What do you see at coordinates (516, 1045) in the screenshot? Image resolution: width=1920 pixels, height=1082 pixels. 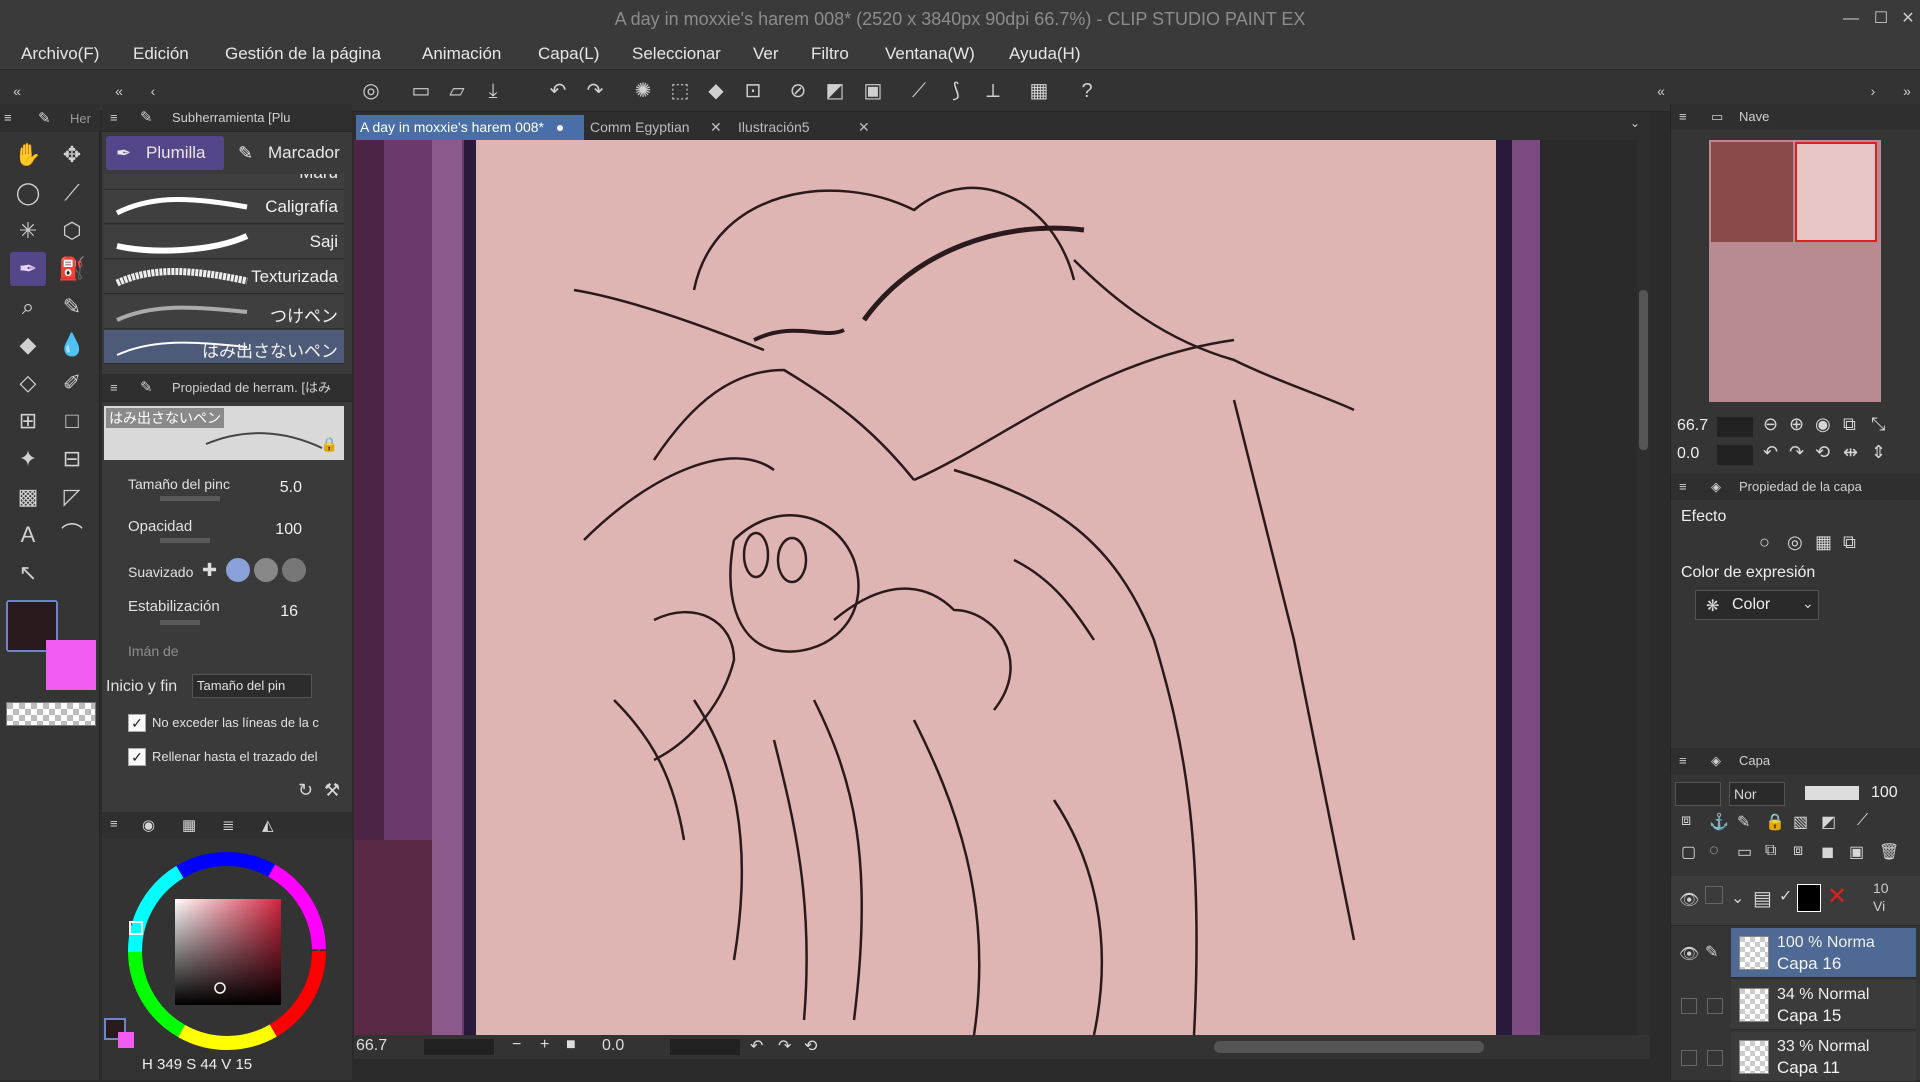 I see `zoom-out-icon: −` at bounding box center [516, 1045].